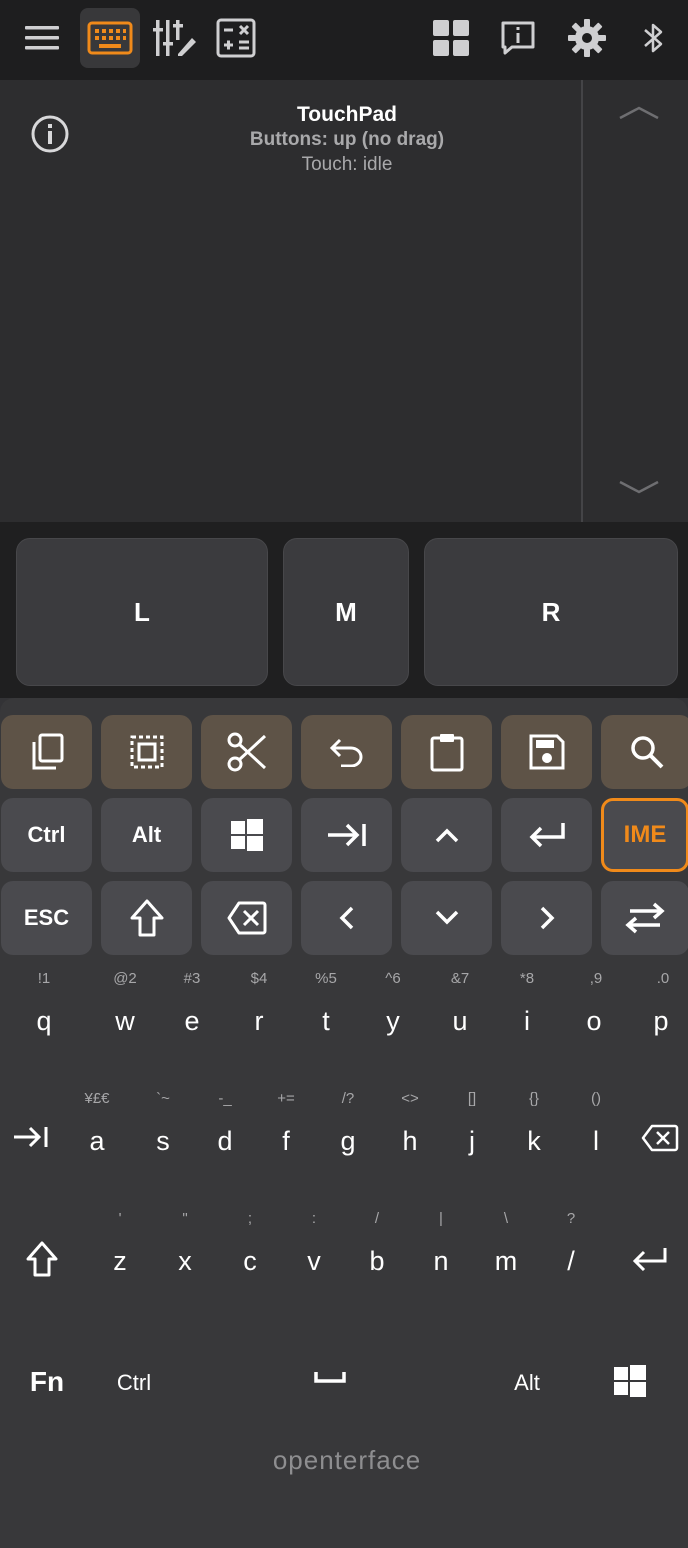 This screenshot has width=688, height=1548. I want to click on search-button, so click(644, 752).